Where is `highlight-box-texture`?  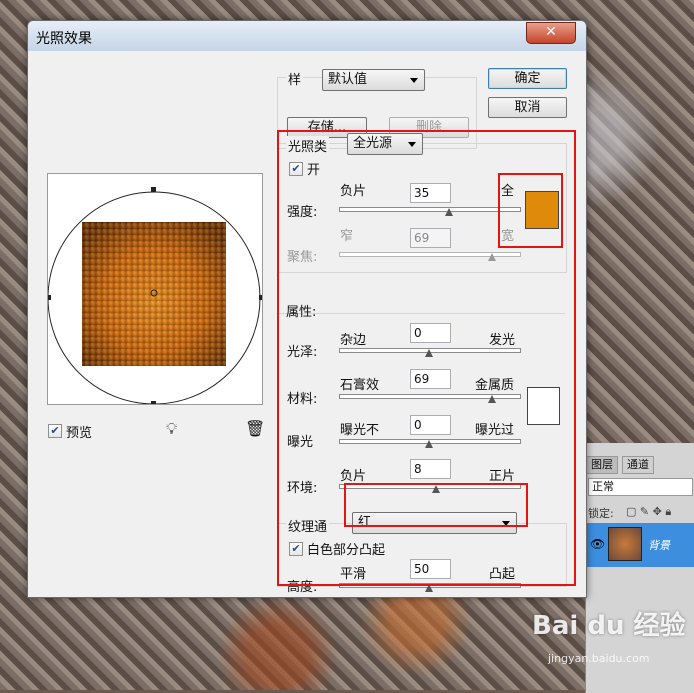 highlight-box-texture is located at coordinates (436, 505).